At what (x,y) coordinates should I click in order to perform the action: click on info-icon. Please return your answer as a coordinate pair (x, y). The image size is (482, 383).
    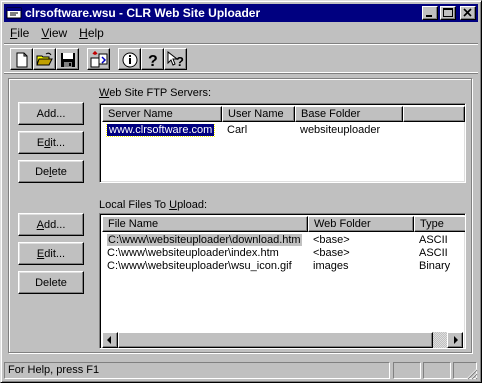
    Looking at the image, I should click on (130, 60).